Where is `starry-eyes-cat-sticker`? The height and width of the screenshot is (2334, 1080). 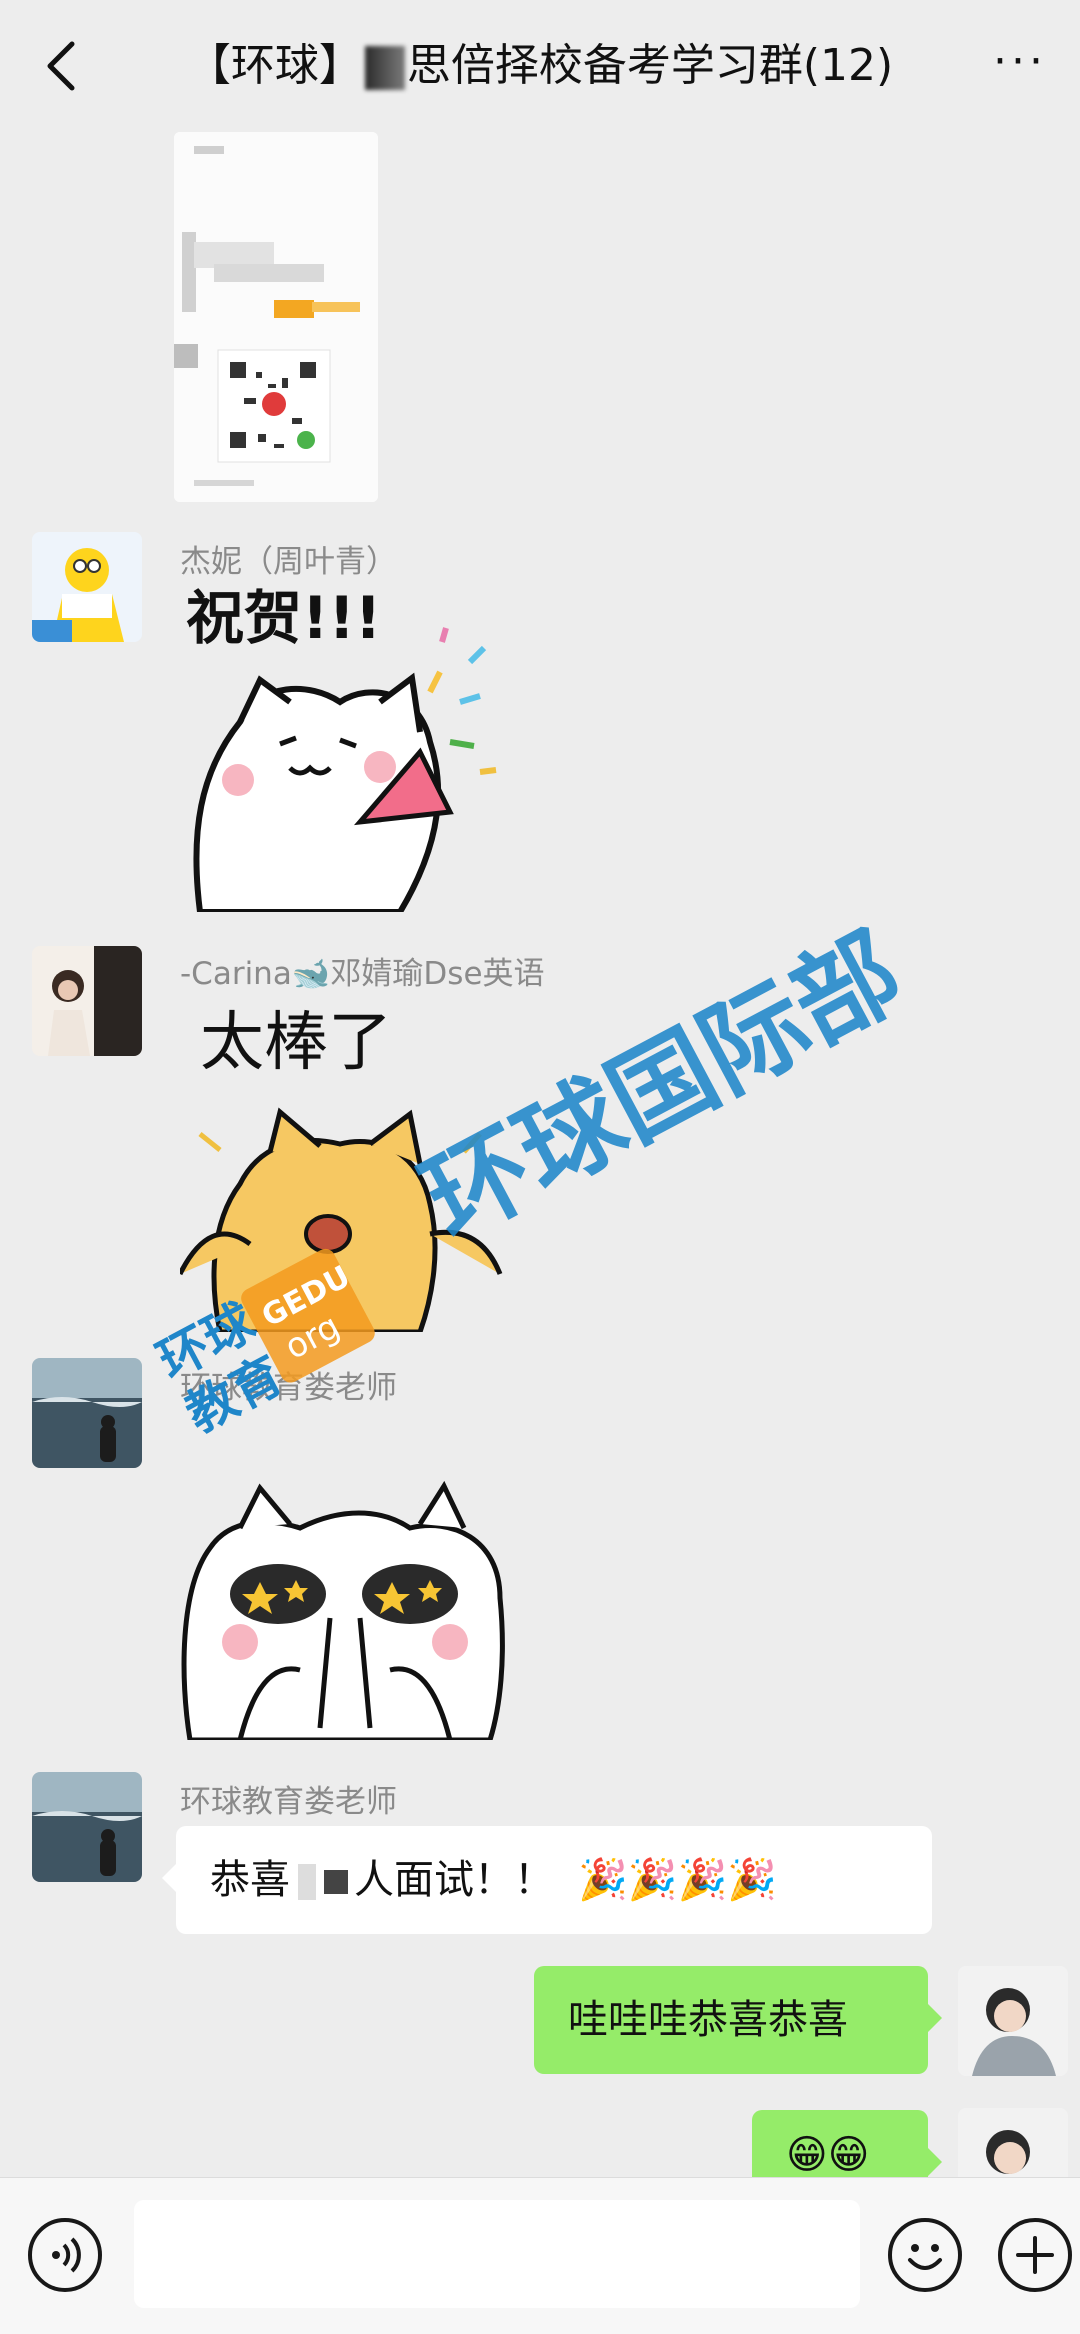 starry-eyes-cat-sticker is located at coordinates (343, 1611).